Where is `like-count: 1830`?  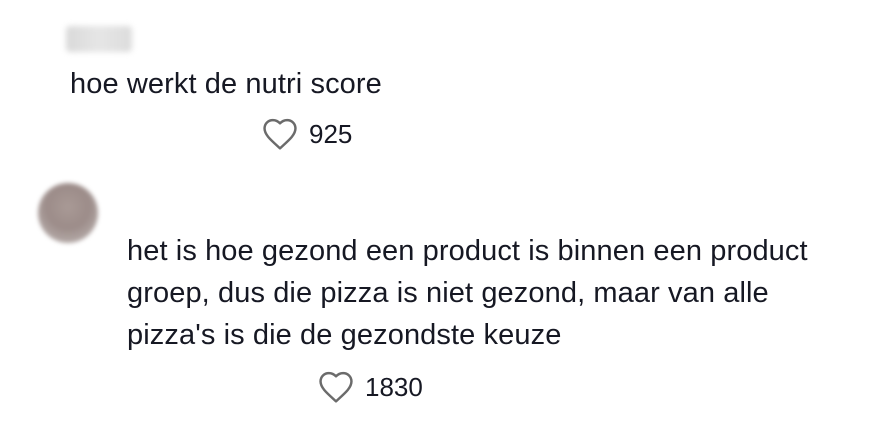 like-count: 1830 is located at coordinates (394, 386).